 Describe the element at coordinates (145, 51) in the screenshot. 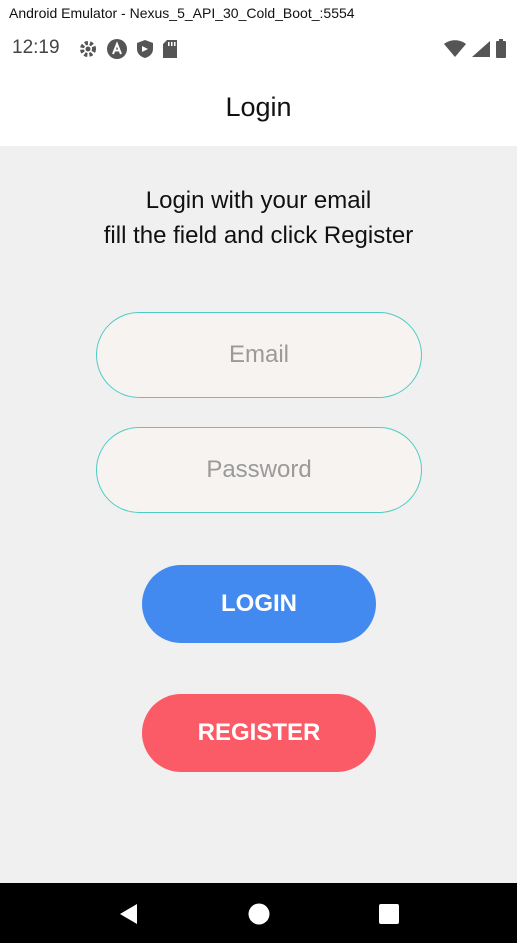

I see `shield-icon` at that location.